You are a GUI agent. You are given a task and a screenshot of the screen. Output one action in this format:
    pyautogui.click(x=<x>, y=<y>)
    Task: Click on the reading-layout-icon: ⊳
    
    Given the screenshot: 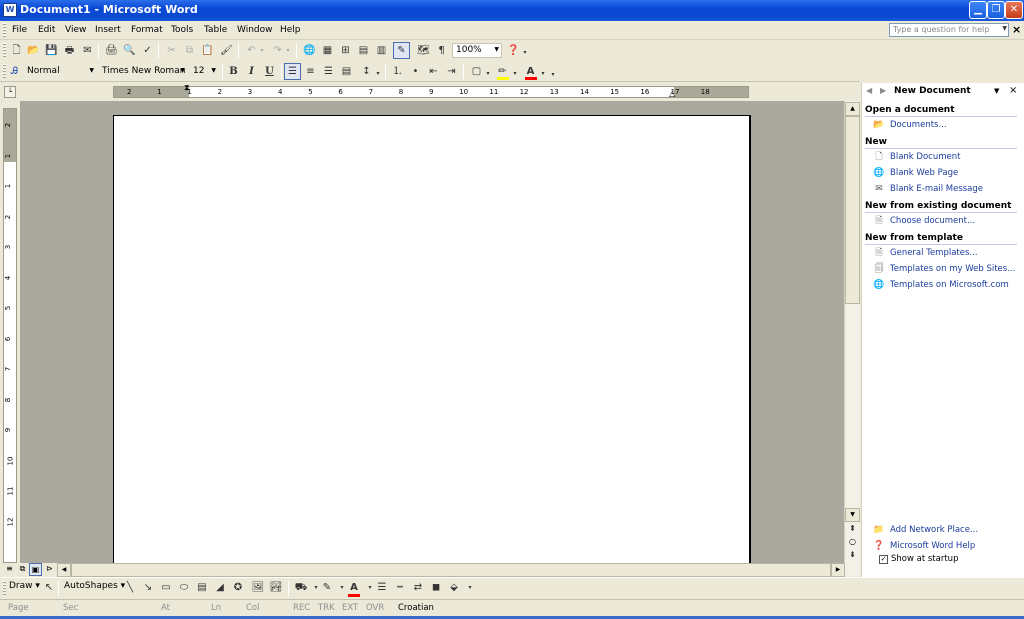 What is the action you would take?
    pyautogui.click(x=49, y=569)
    